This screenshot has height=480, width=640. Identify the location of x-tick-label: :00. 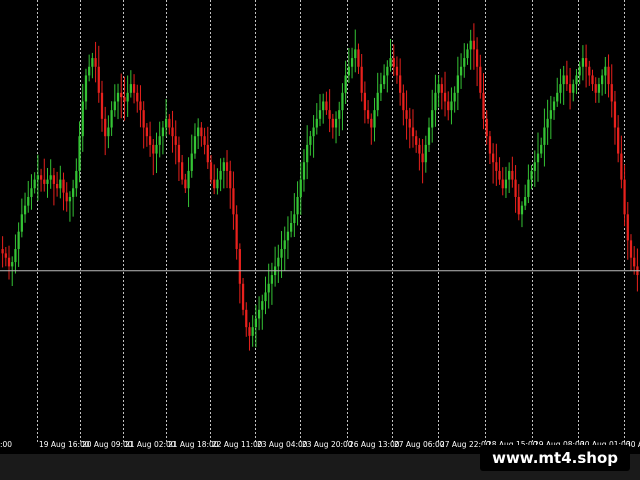
(6, 444).